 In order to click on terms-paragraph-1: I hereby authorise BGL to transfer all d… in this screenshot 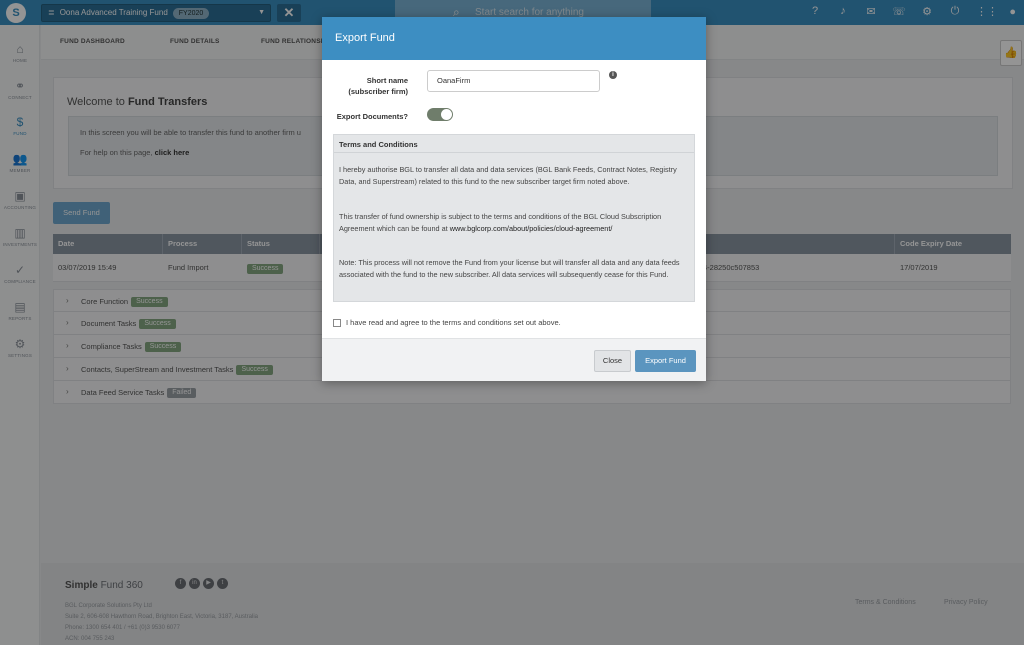, I will do `click(508, 175)`.